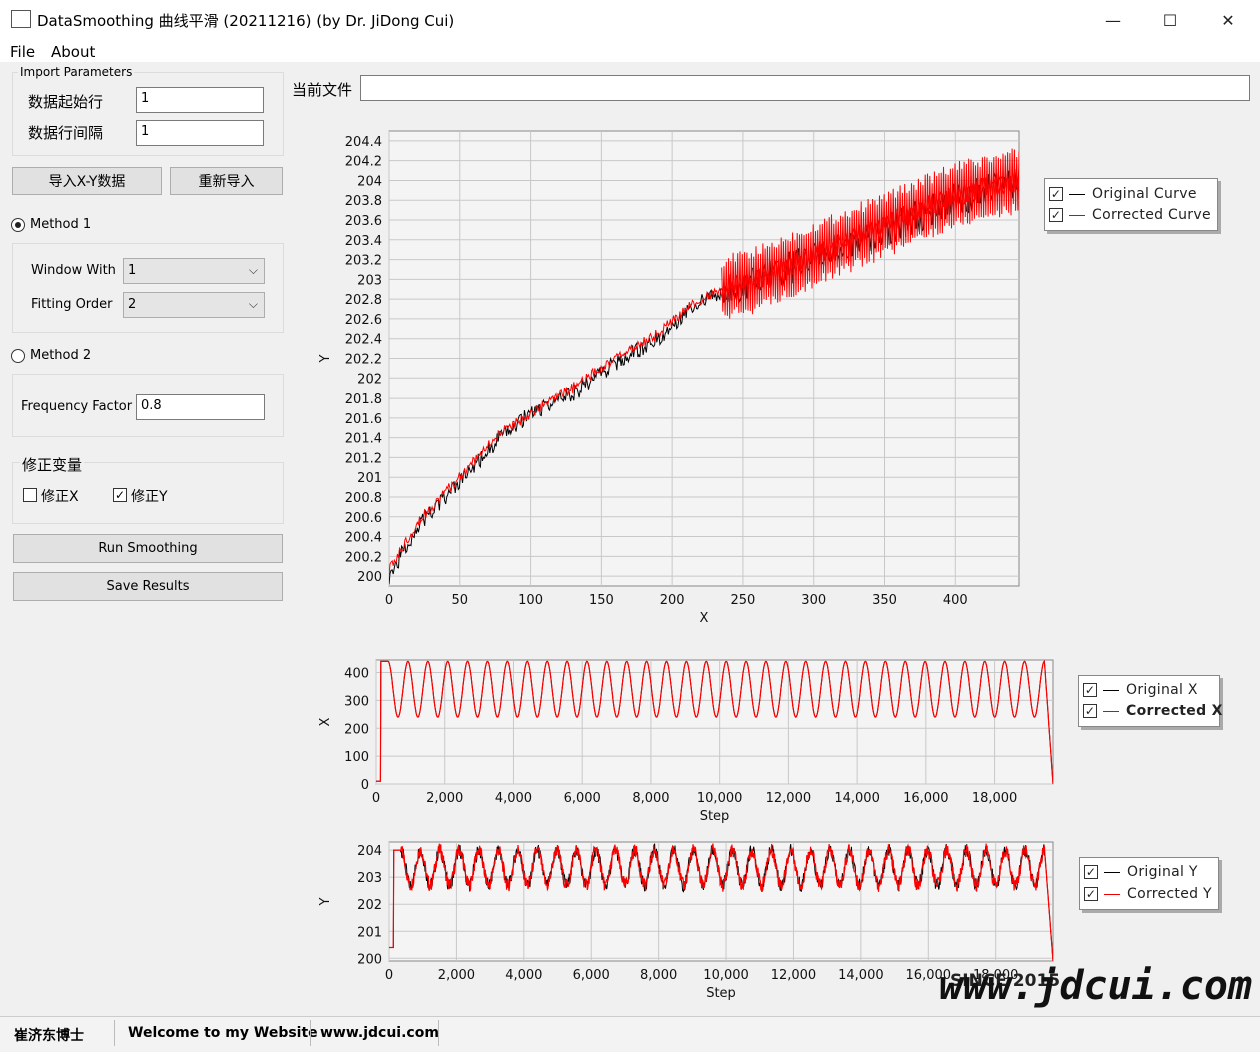 The image size is (1260, 1052). What do you see at coordinates (363, 399) in the screenshot?
I see `y-tick-label: 201.8` at bounding box center [363, 399].